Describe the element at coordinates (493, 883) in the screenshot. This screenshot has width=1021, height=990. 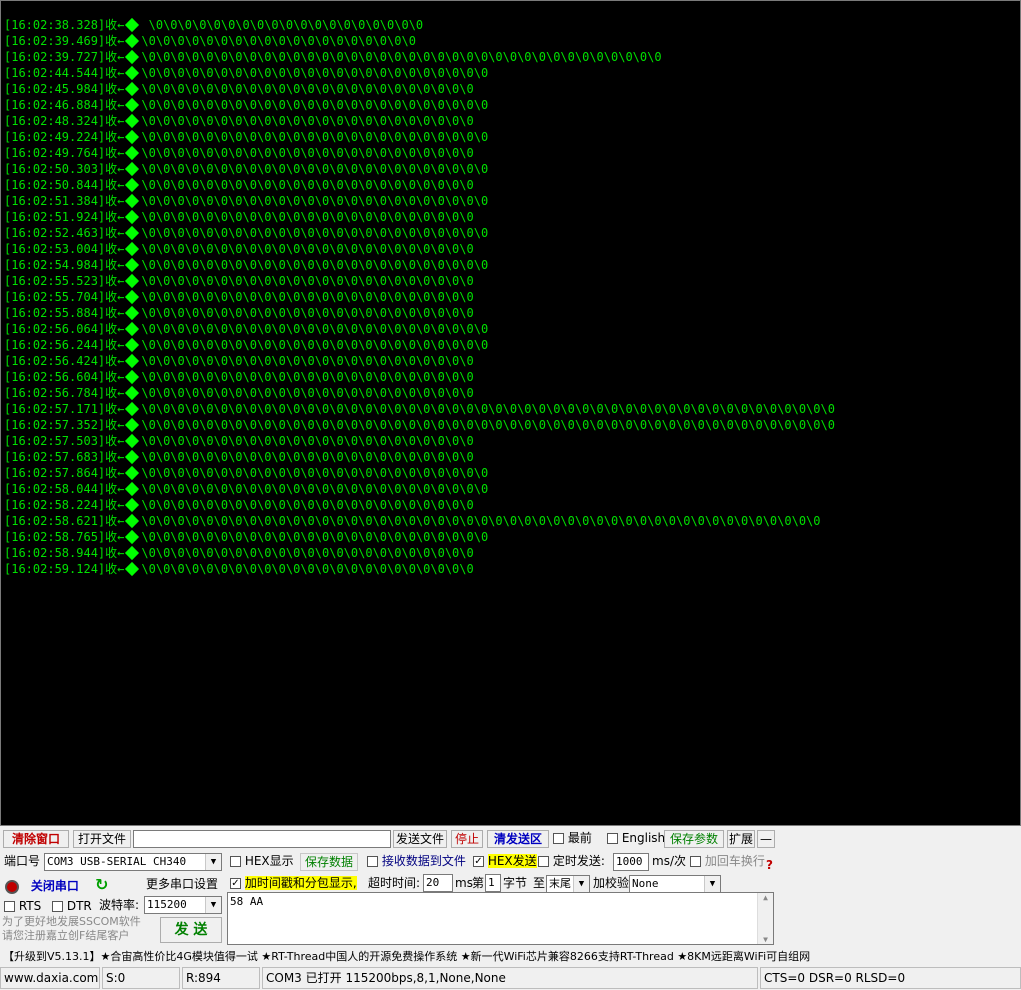
I see `nth-input: 1` at that location.